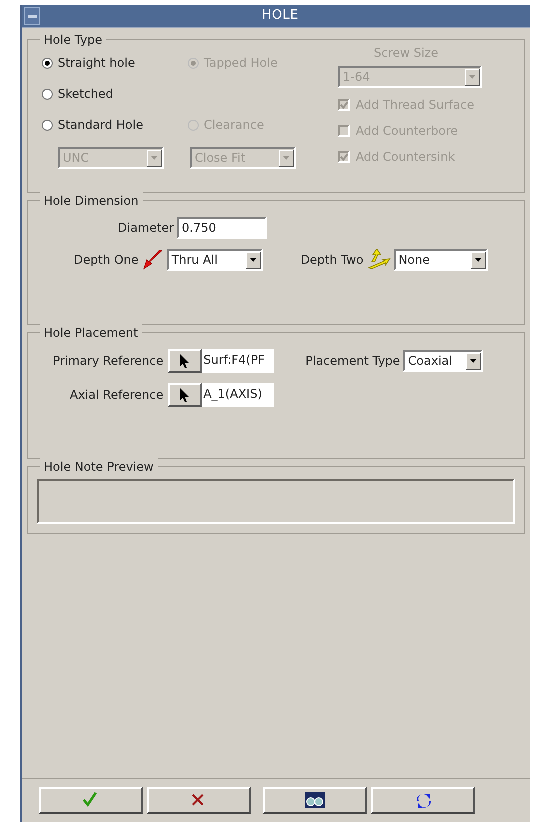 The width and height of the screenshot is (539, 822). I want to click on window-title: HOLE, so click(280, 16).